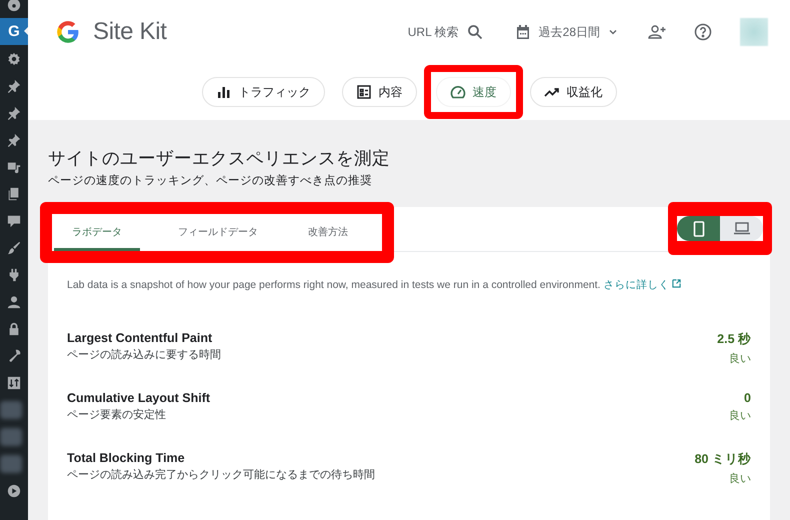 The width and height of the screenshot is (790, 520). What do you see at coordinates (573, 92) in the screenshot?
I see `nav-tab: 収益化` at bounding box center [573, 92].